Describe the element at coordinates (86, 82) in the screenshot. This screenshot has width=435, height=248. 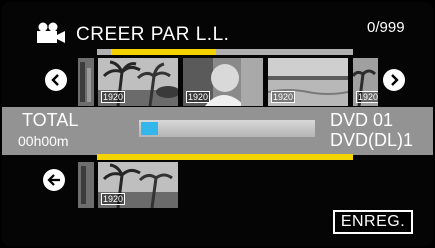
I see `thumbnail-partial-left` at that location.